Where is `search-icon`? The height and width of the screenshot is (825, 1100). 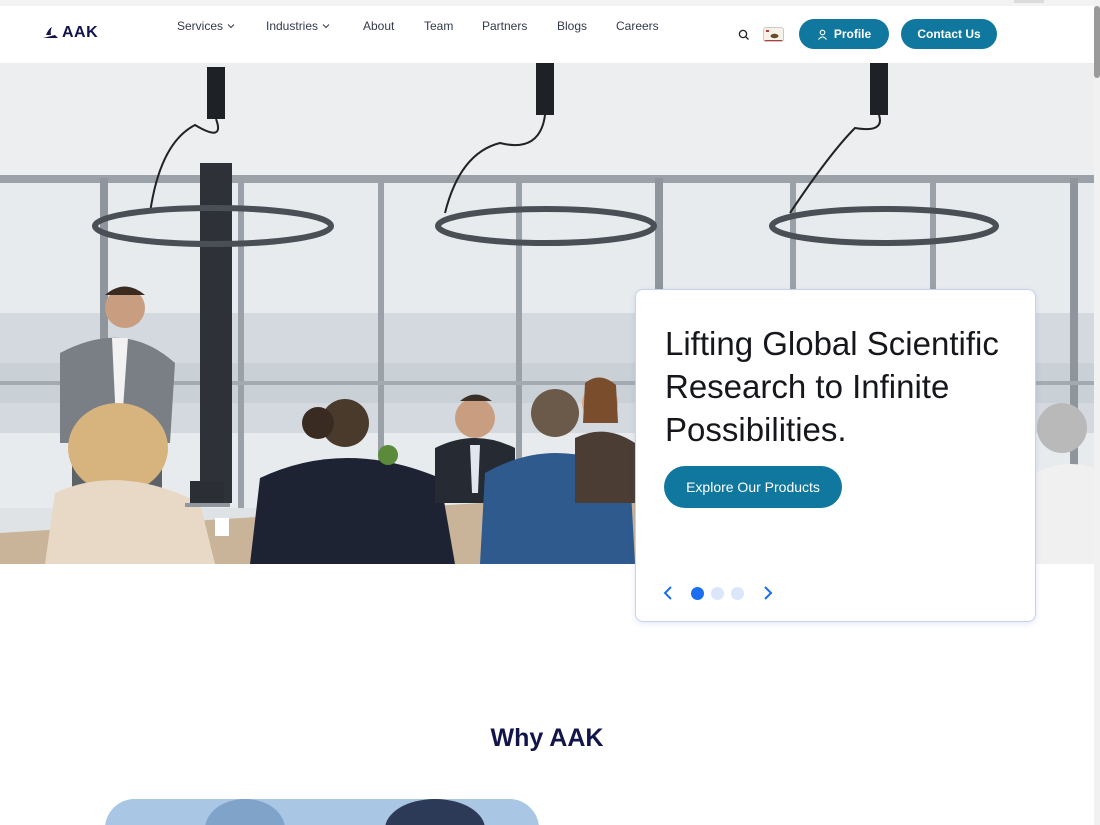 search-icon is located at coordinates (744, 35).